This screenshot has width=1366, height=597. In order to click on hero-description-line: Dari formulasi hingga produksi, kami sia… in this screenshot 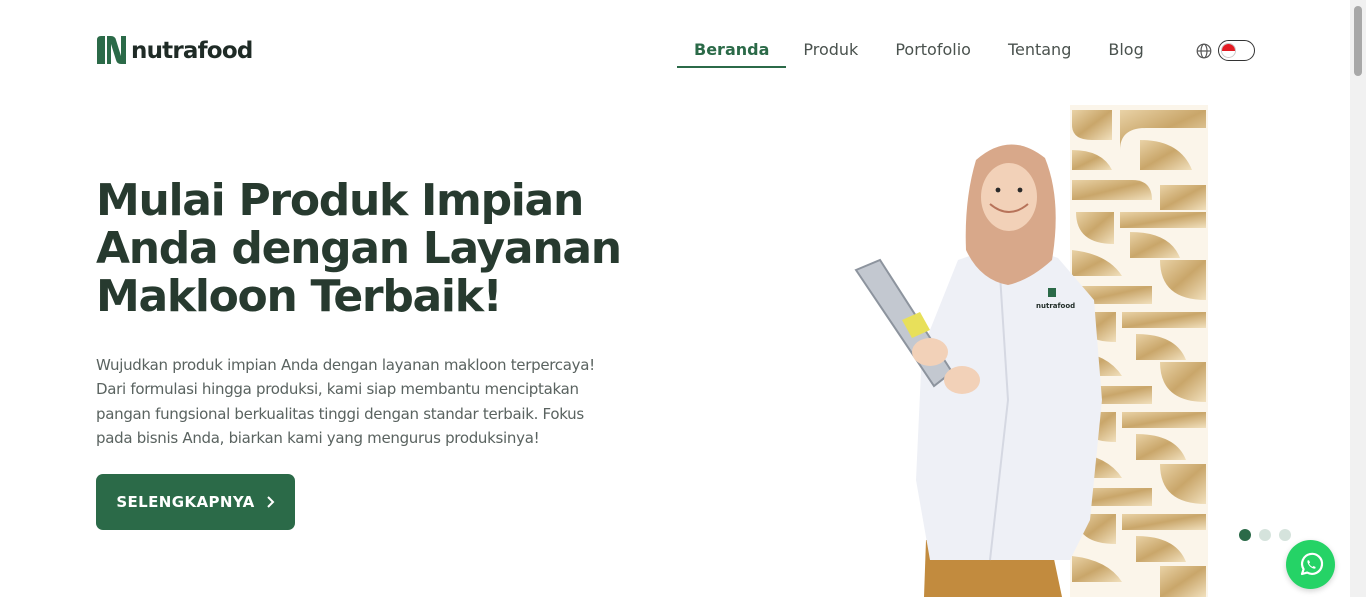, I will do `click(337, 389)`.